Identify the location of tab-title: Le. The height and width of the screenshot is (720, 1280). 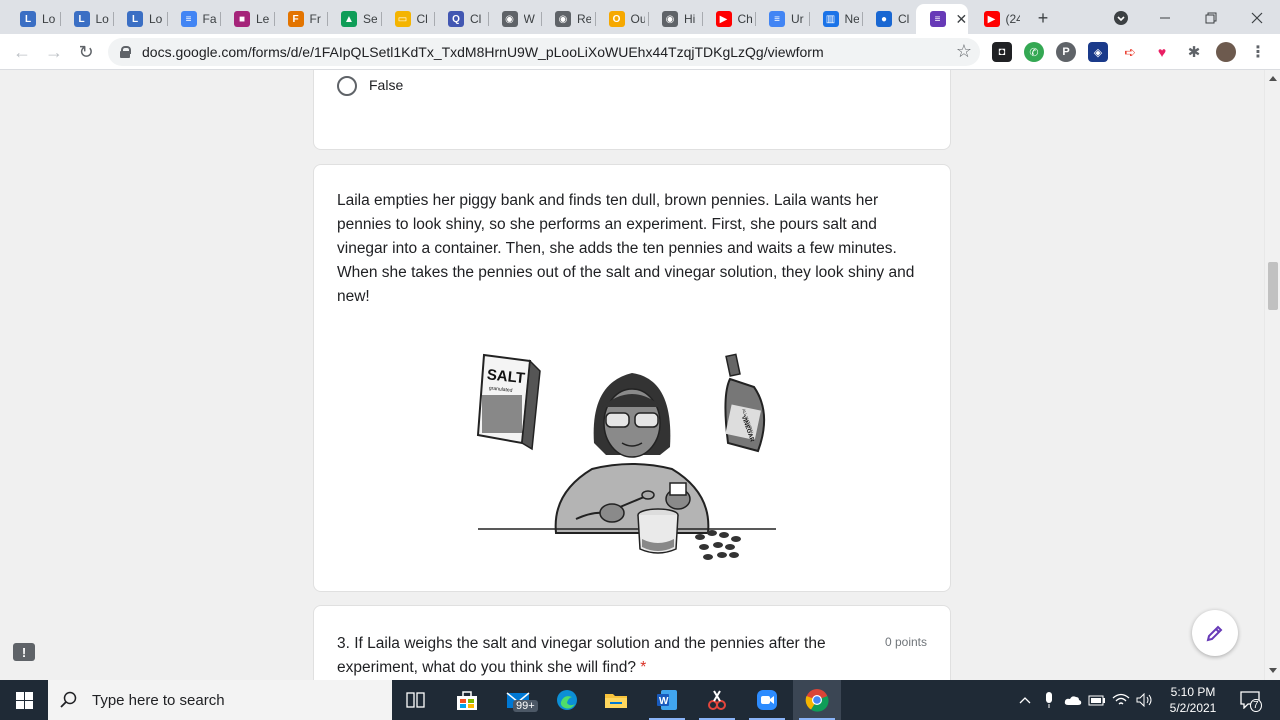
(263, 19).